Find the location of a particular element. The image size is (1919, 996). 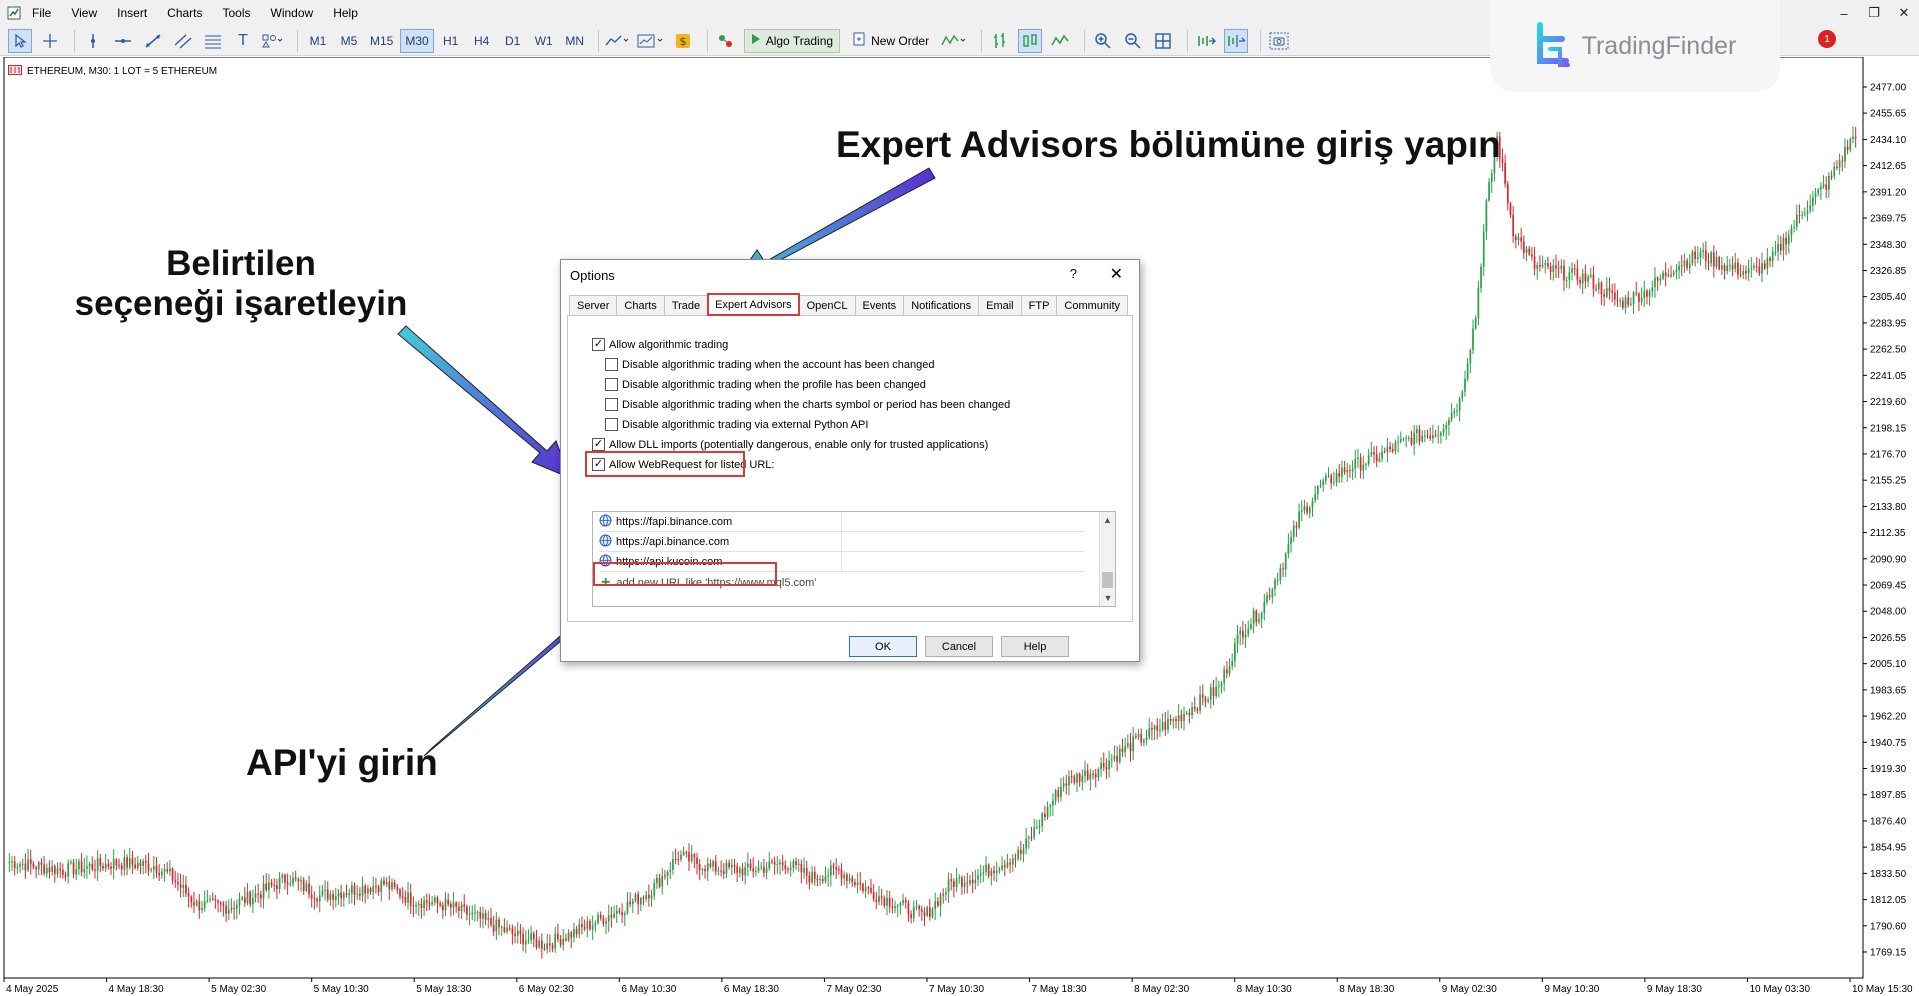

timeframe-m5: M5 is located at coordinates (349, 41).